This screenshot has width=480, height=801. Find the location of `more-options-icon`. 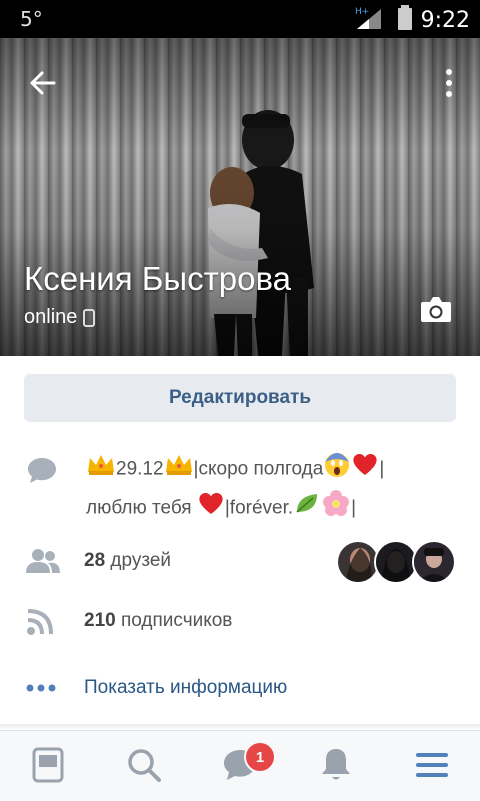

more-options-icon is located at coordinates (449, 83).